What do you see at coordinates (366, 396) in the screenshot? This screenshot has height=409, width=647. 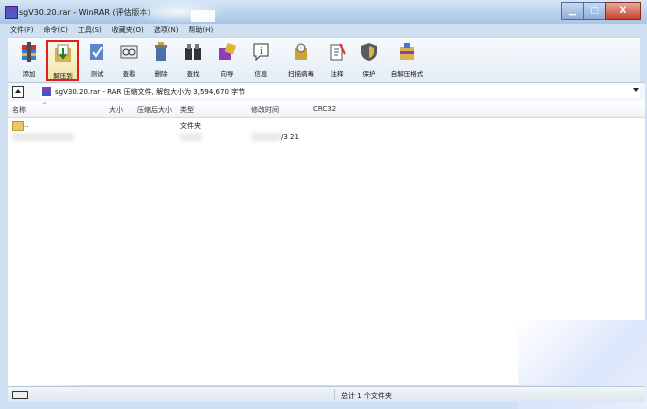 I see `status-total: 总计 1 个文件夹` at bounding box center [366, 396].